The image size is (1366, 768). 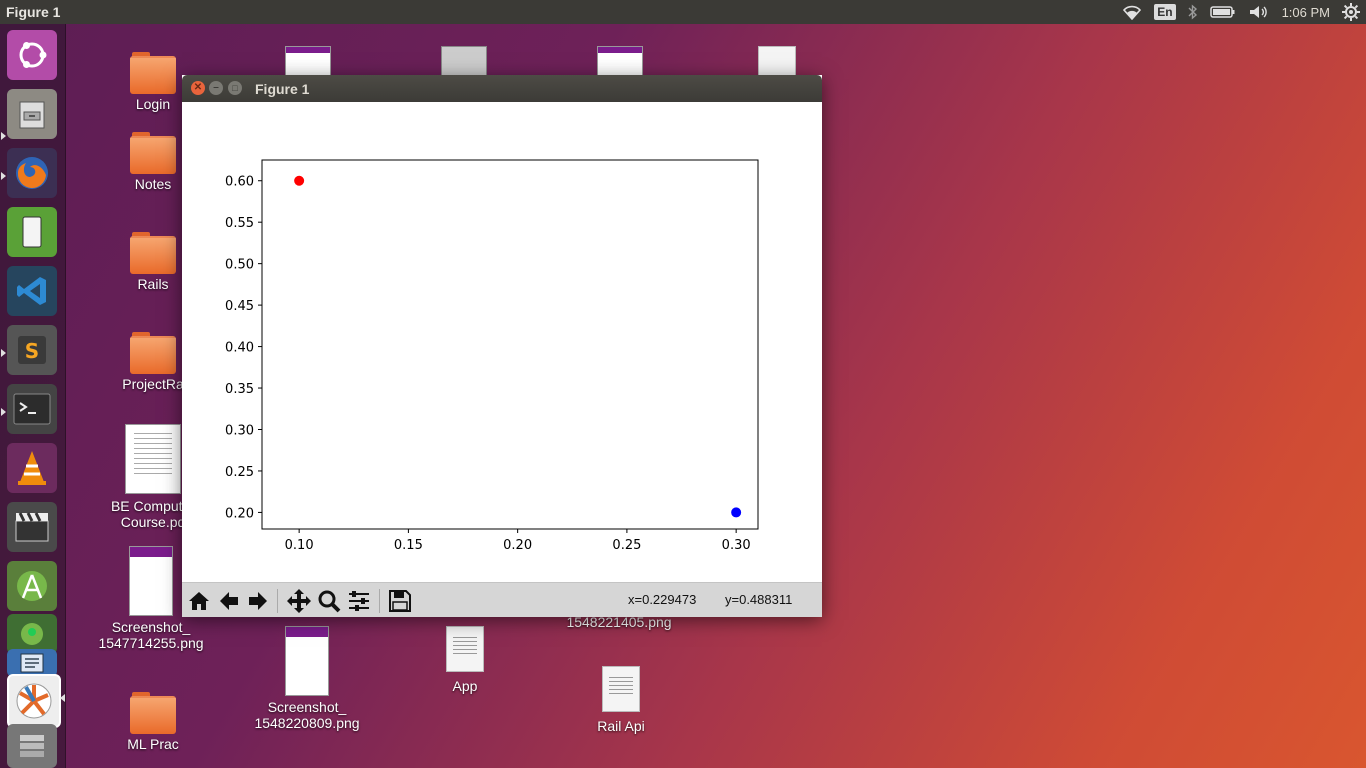 I want to click on battery-icon, so click(x=1222, y=12).